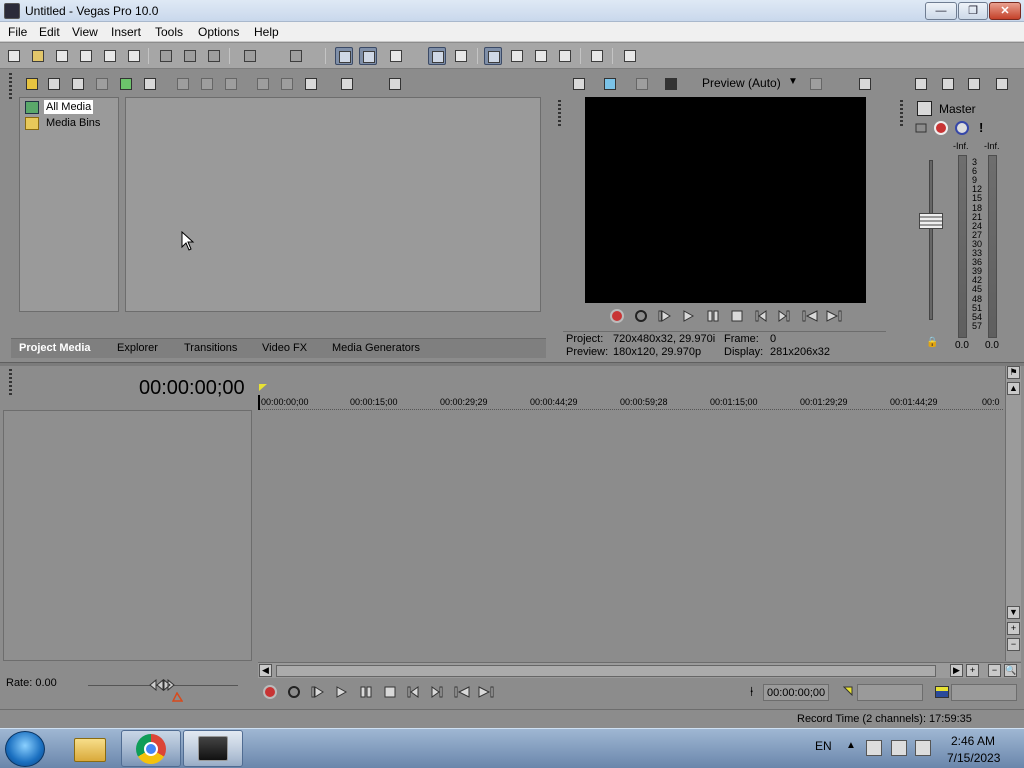 Image resolution: width=1024 pixels, height=768 pixels. What do you see at coordinates (265, 670) in the screenshot?
I see `scroll-left-icon: ◀` at bounding box center [265, 670].